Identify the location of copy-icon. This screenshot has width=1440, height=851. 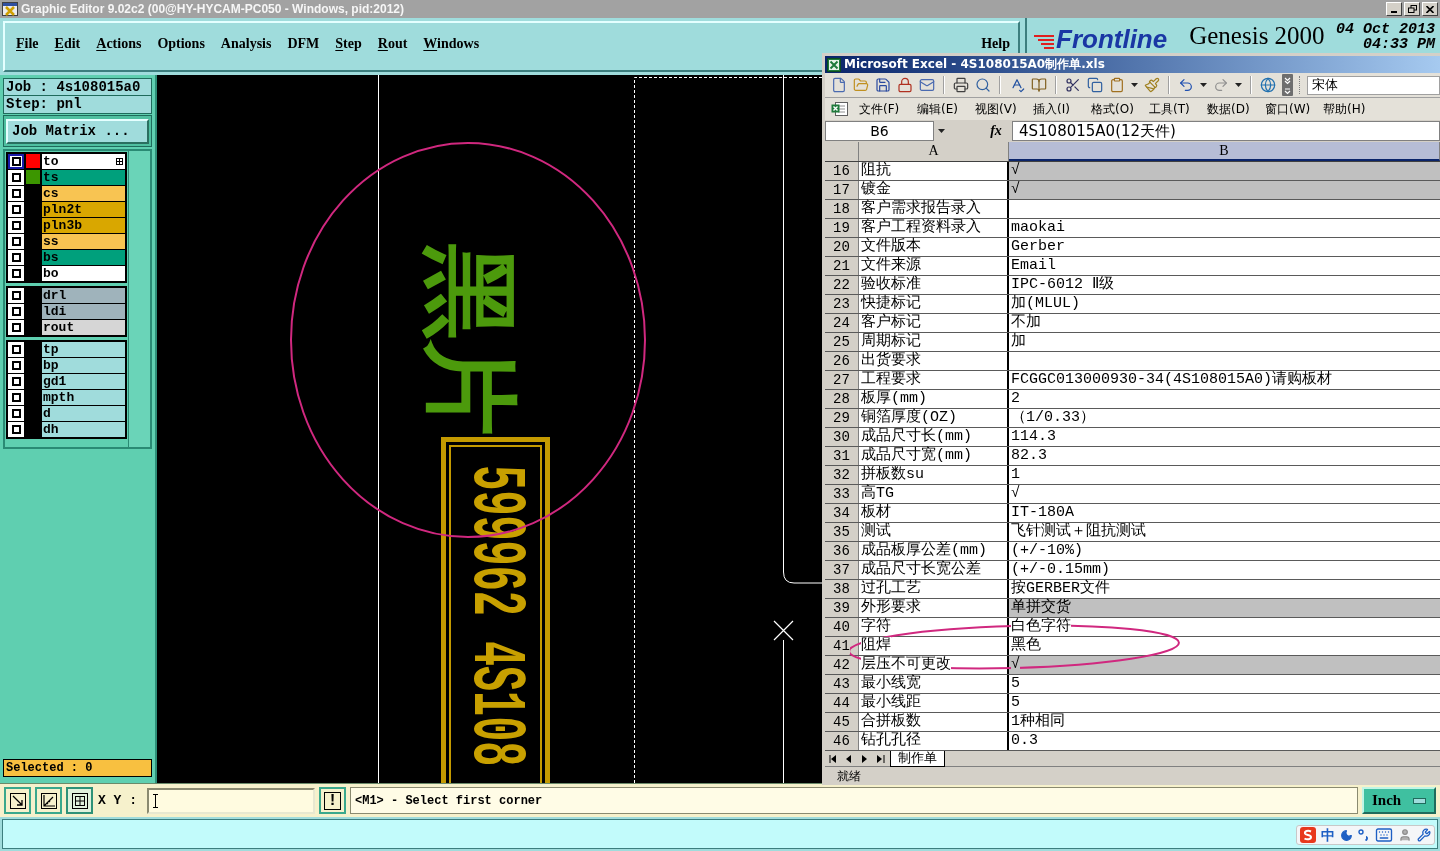
(1095, 85).